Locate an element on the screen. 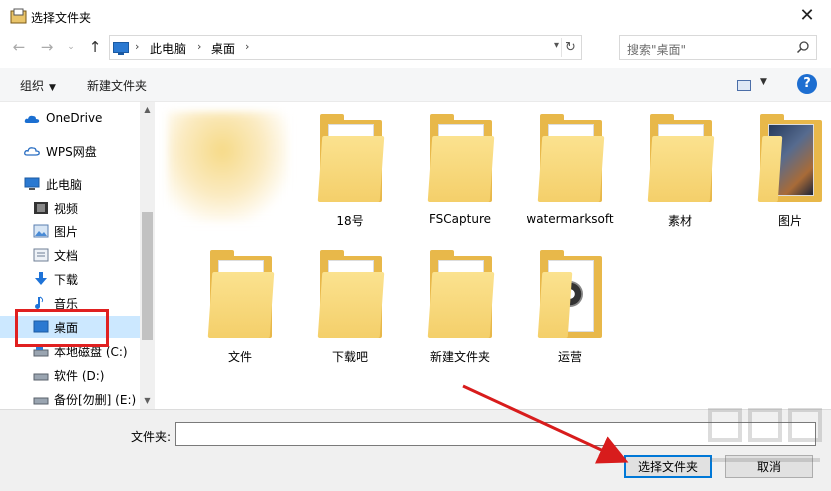  folder-name: 运营 is located at coordinates (569, 357).